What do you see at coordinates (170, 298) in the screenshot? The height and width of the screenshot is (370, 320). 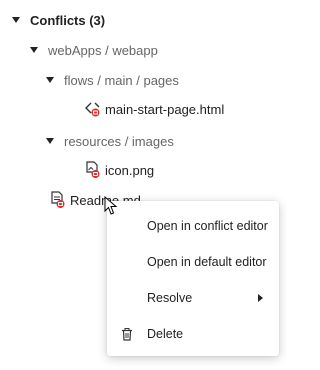 I see `menu-item-label: Resolve` at bounding box center [170, 298].